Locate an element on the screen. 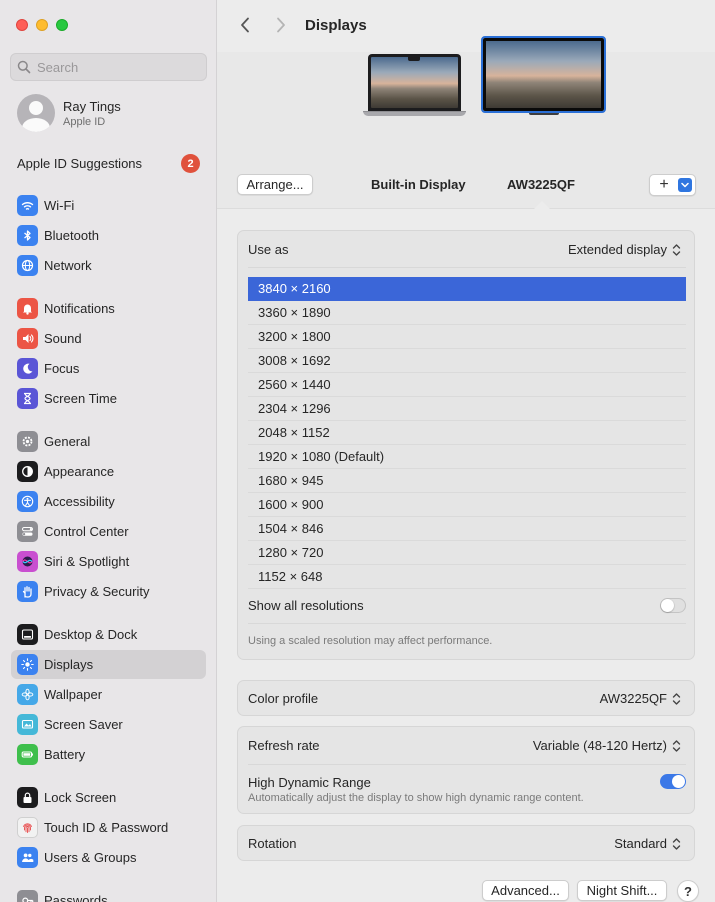  search-field is located at coordinates (108, 67).